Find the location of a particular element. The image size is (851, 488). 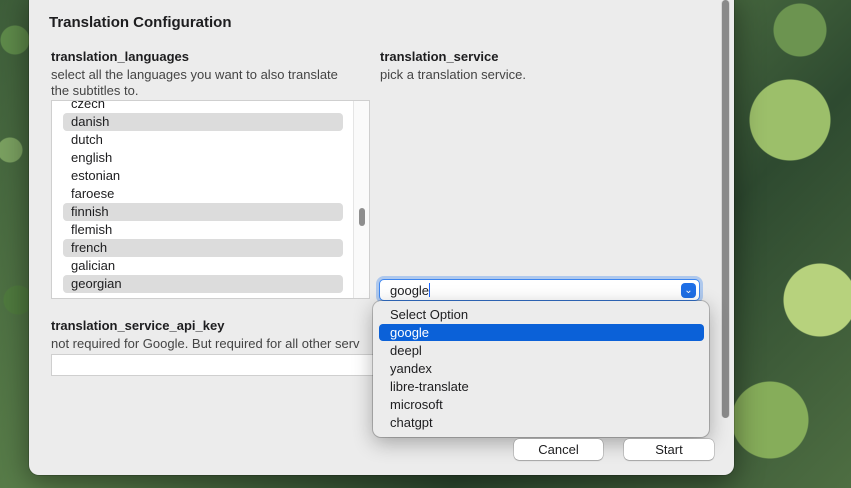

service-option: libre-translate is located at coordinates (541, 386).